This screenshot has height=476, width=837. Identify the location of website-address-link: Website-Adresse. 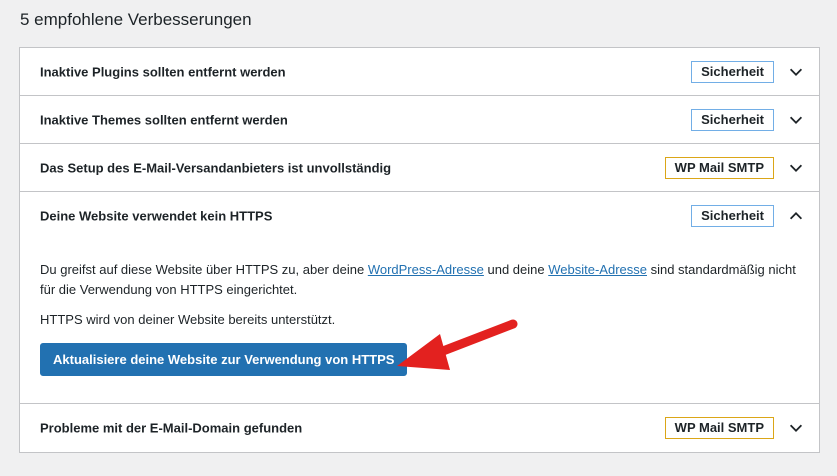
(597, 269).